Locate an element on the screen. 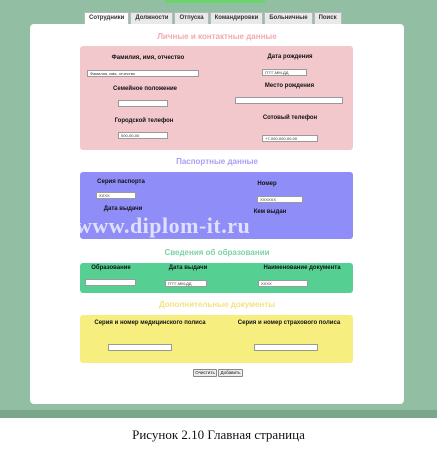 Image resolution: width=437 pixels, height=460 pixels. doc-name-label: Наименование документа is located at coordinates (302, 268).